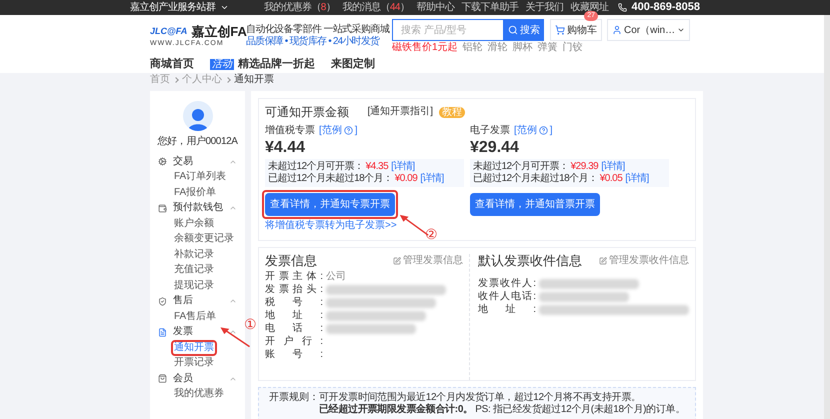  I want to click on logo-name: 嘉立创FA, so click(219, 31).